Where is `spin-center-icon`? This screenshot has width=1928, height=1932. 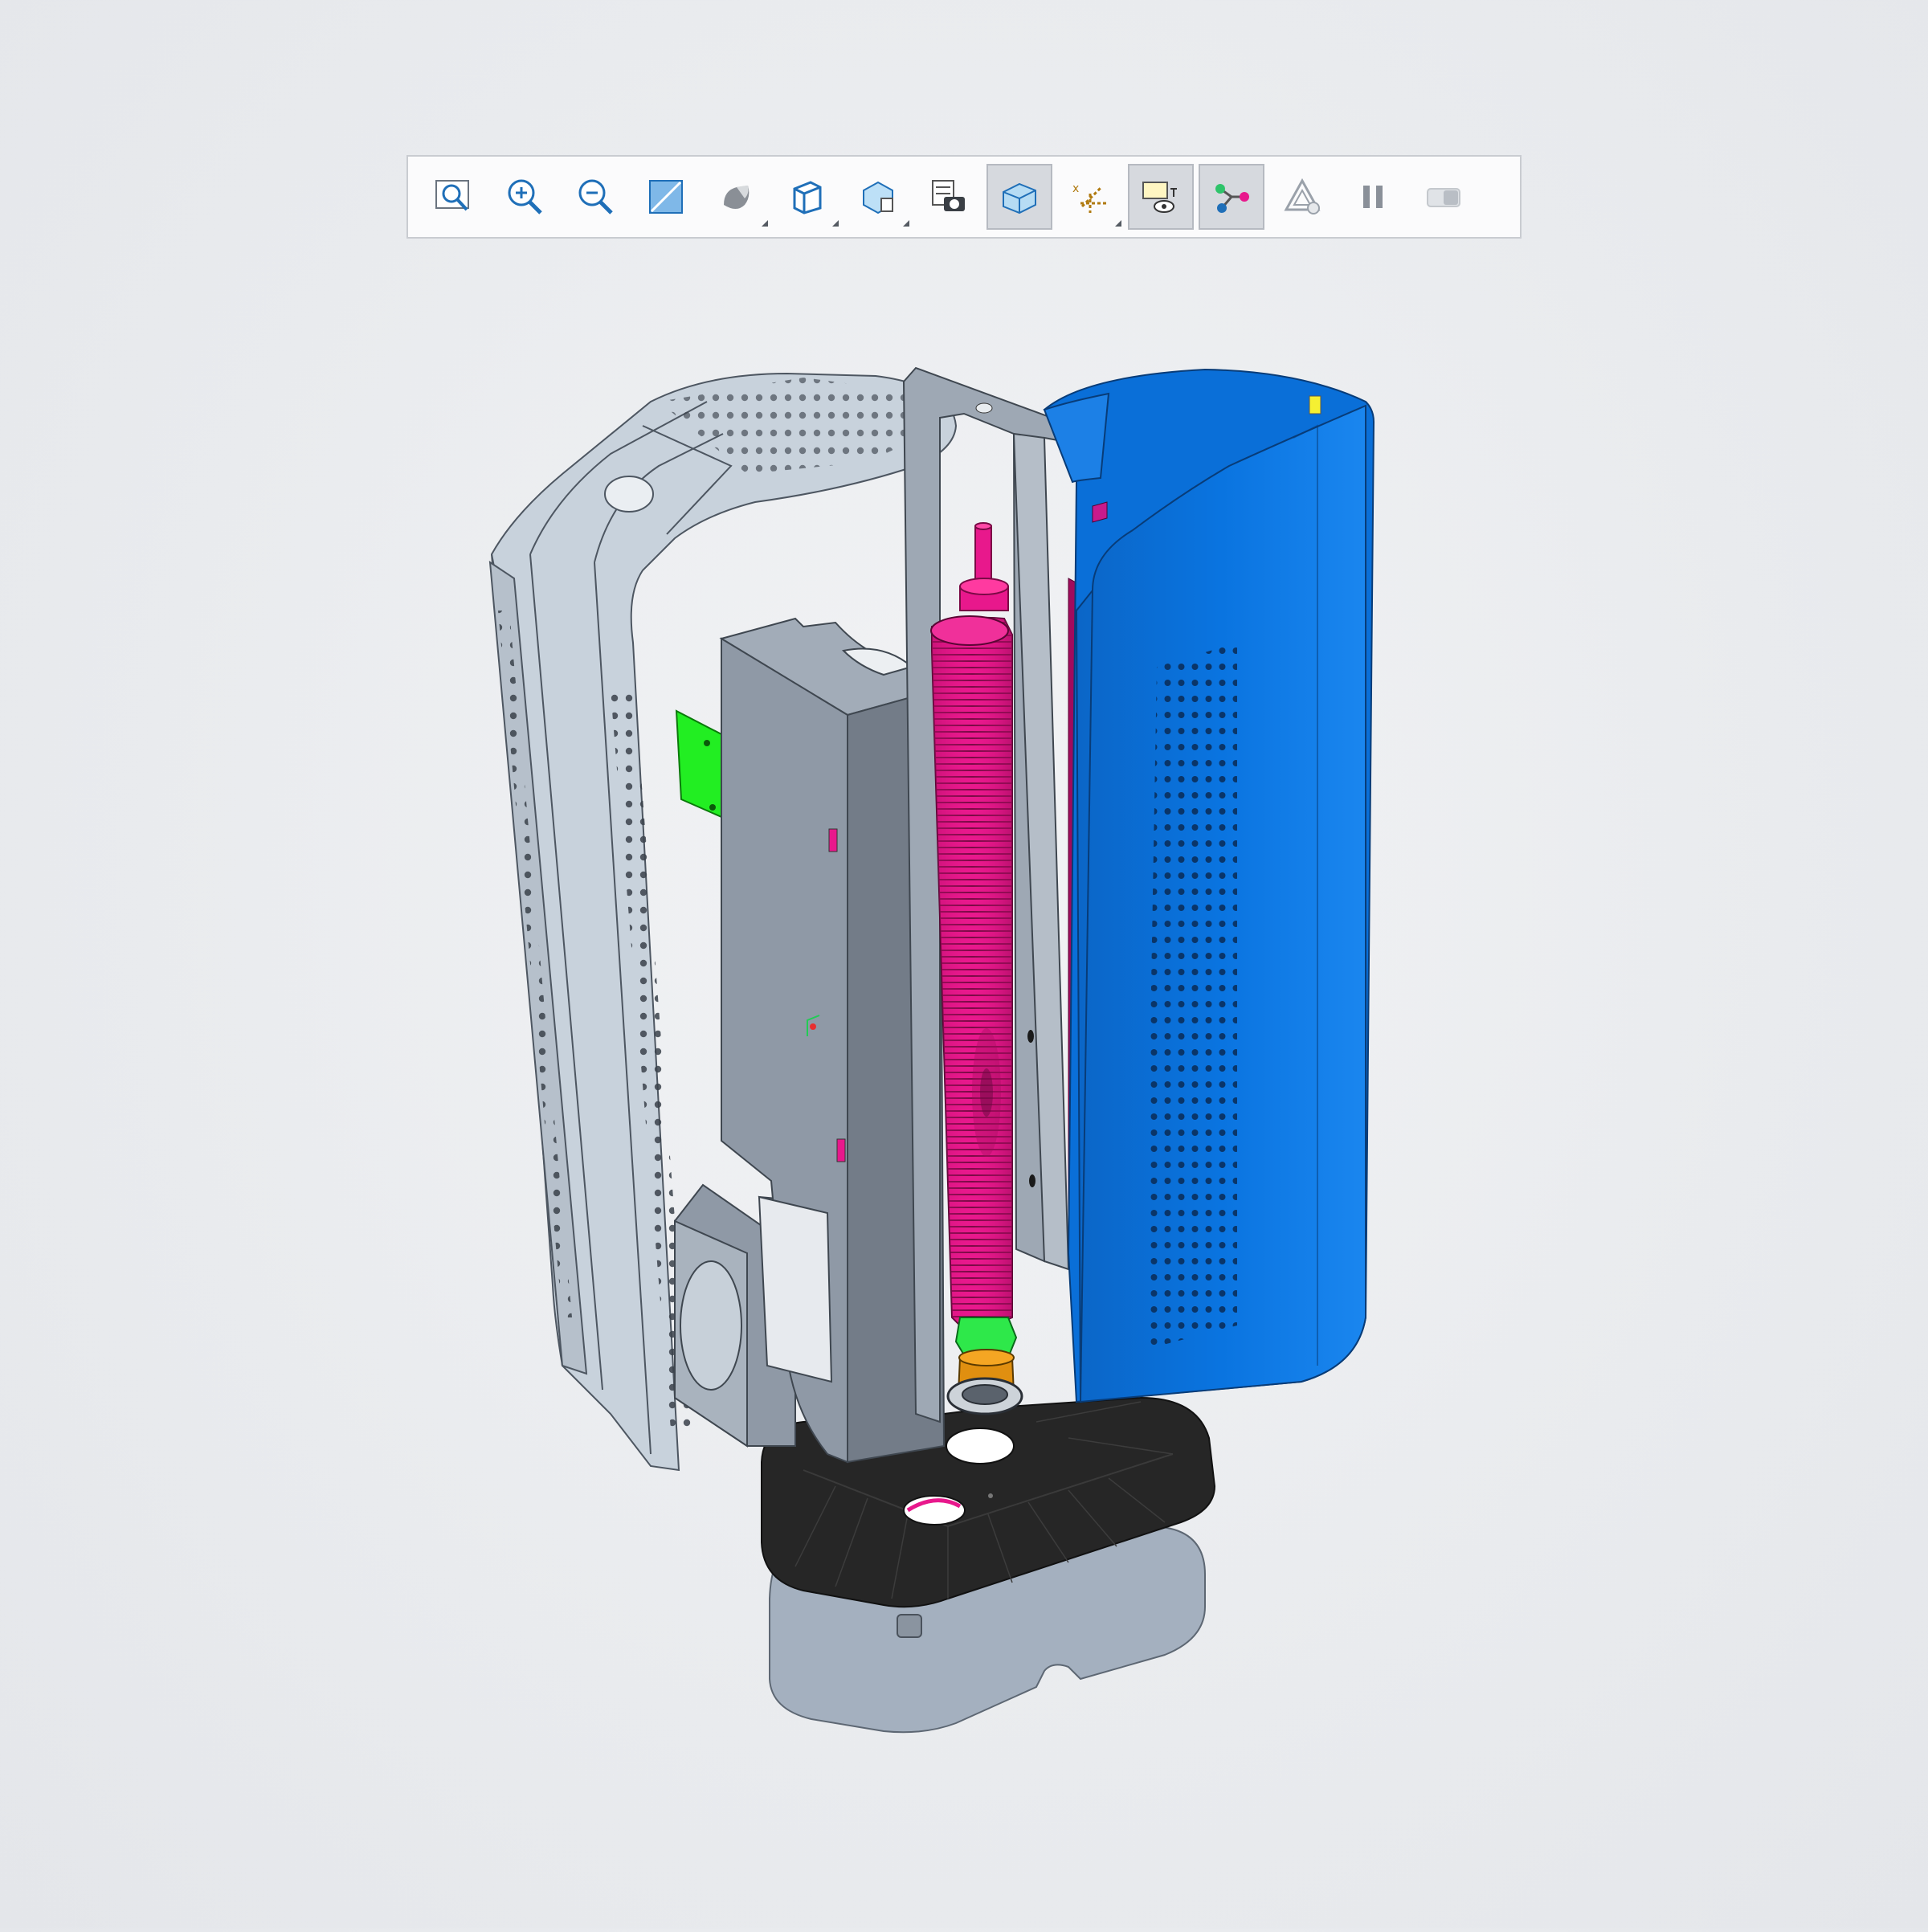 spin-center-icon is located at coordinates (1302, 196).